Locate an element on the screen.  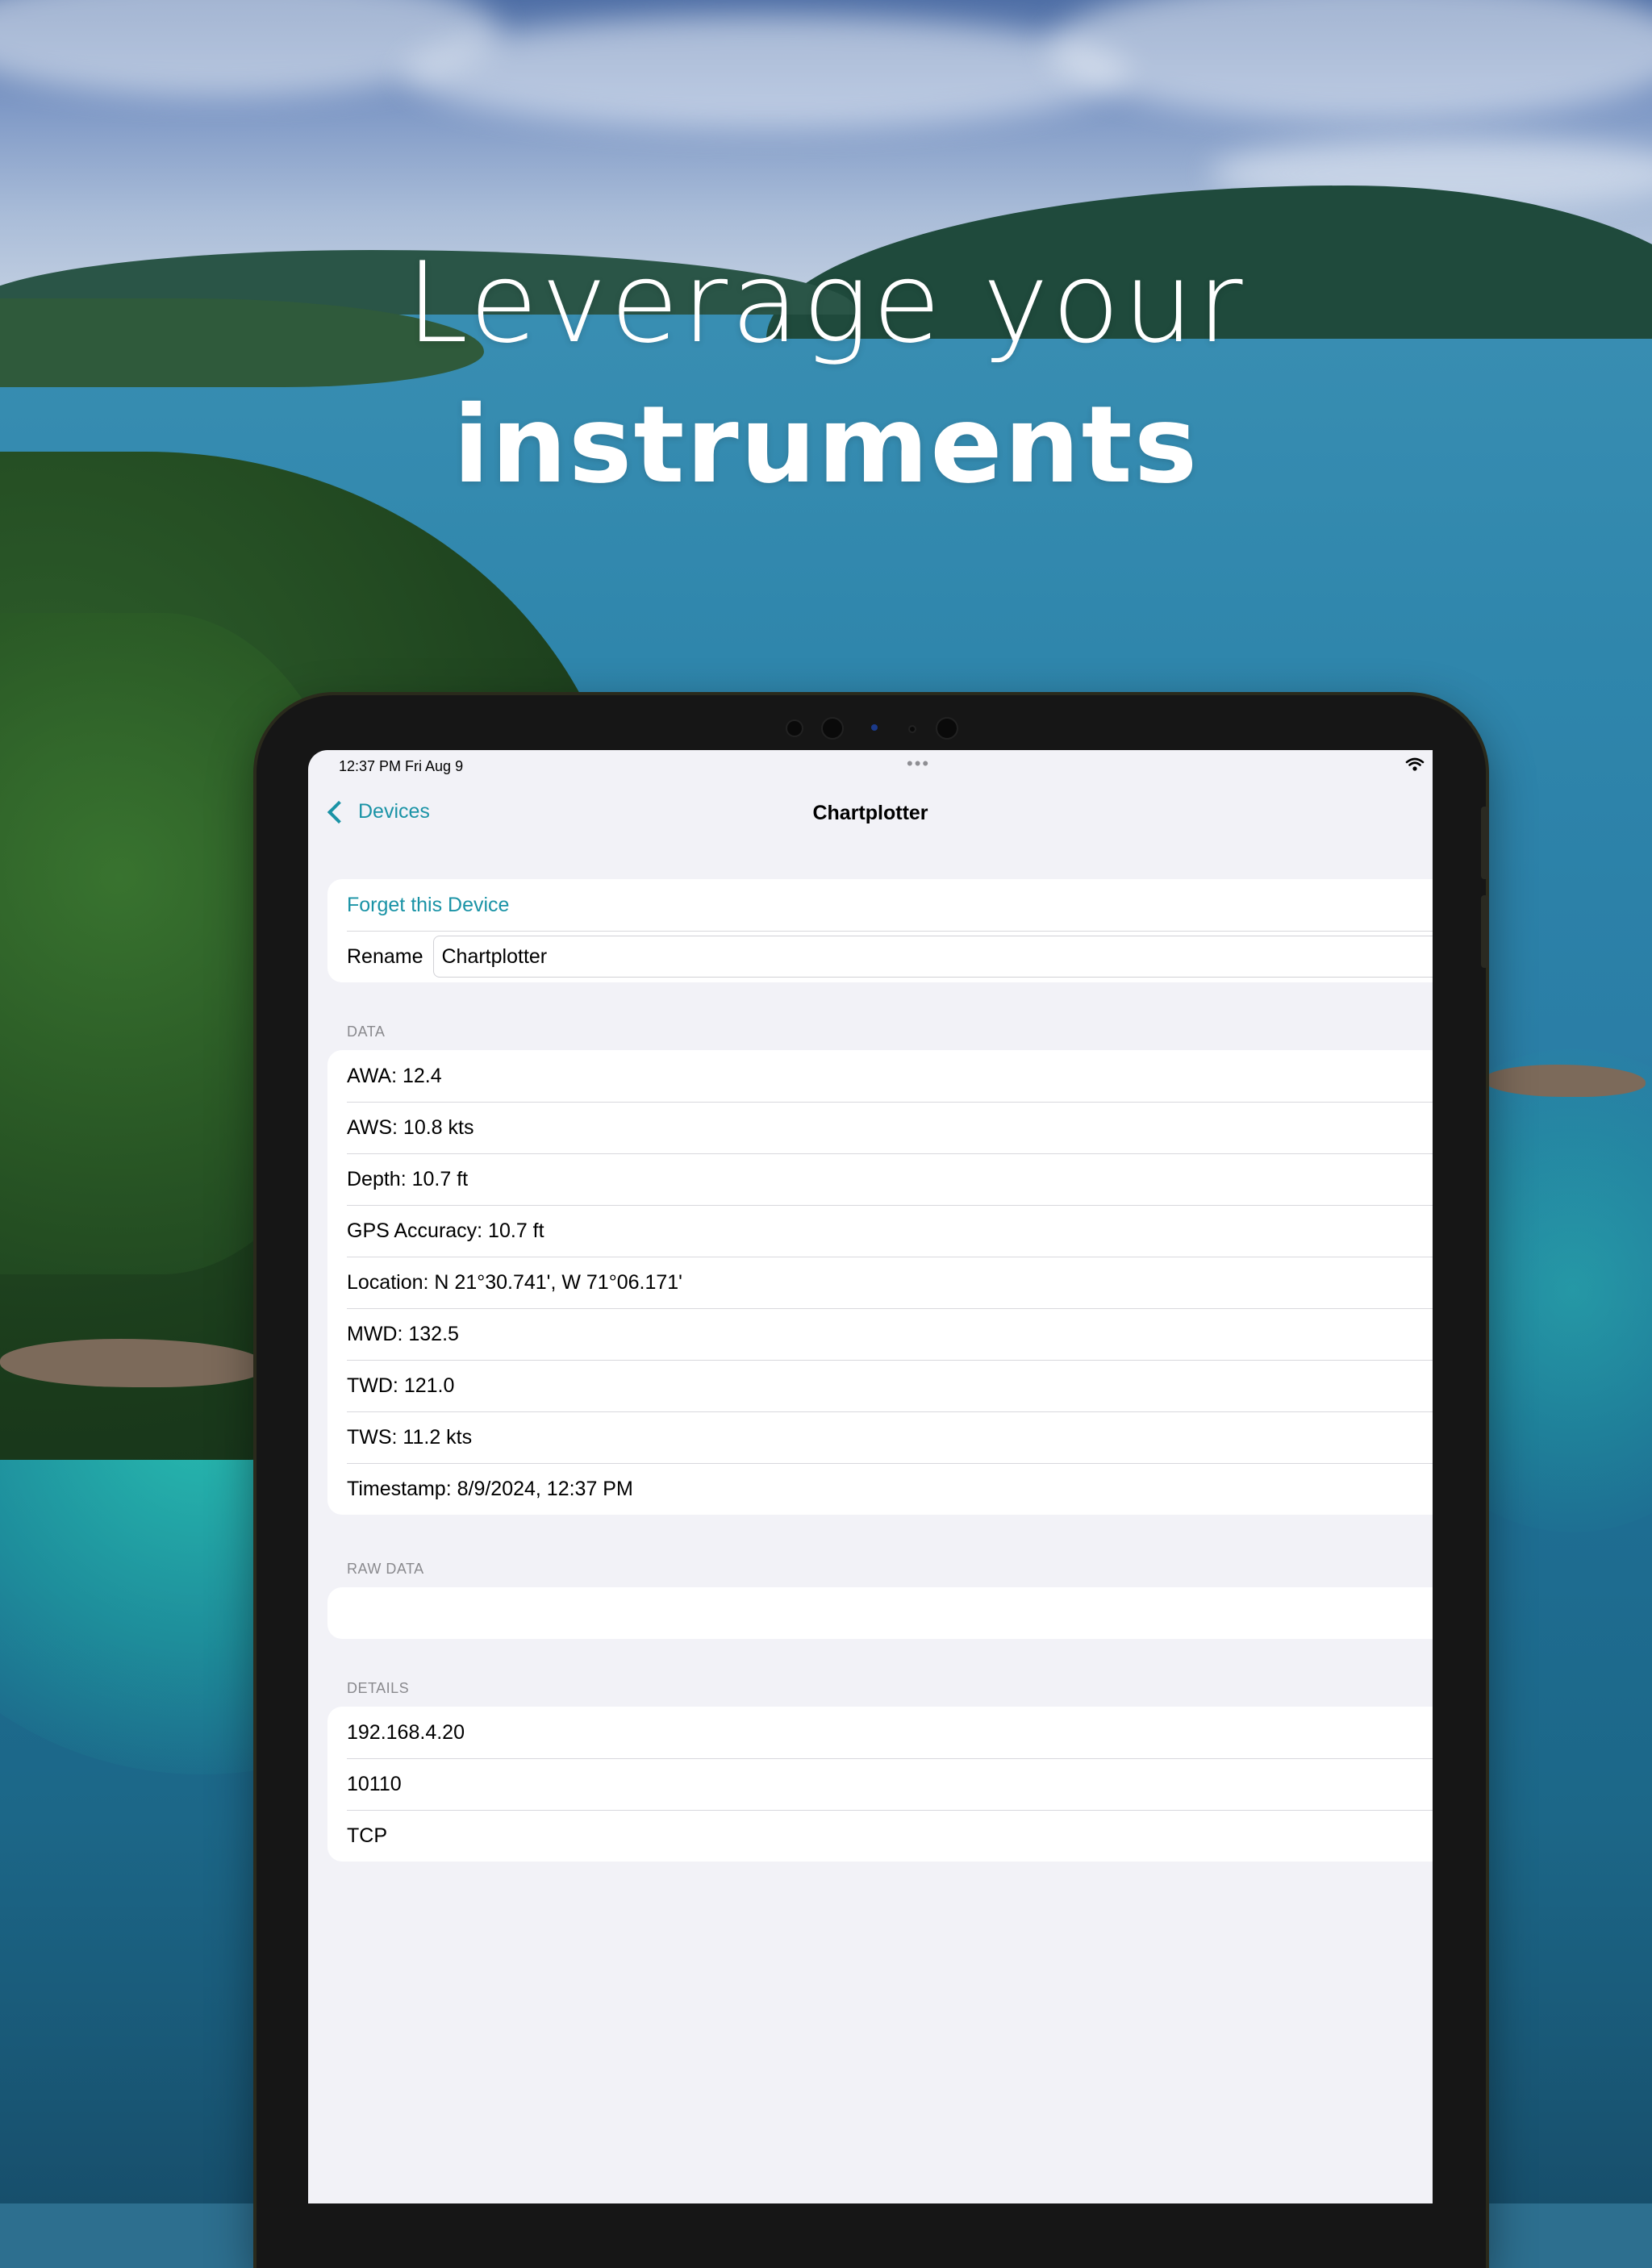
rock is located at coordinates (1565, 1081).